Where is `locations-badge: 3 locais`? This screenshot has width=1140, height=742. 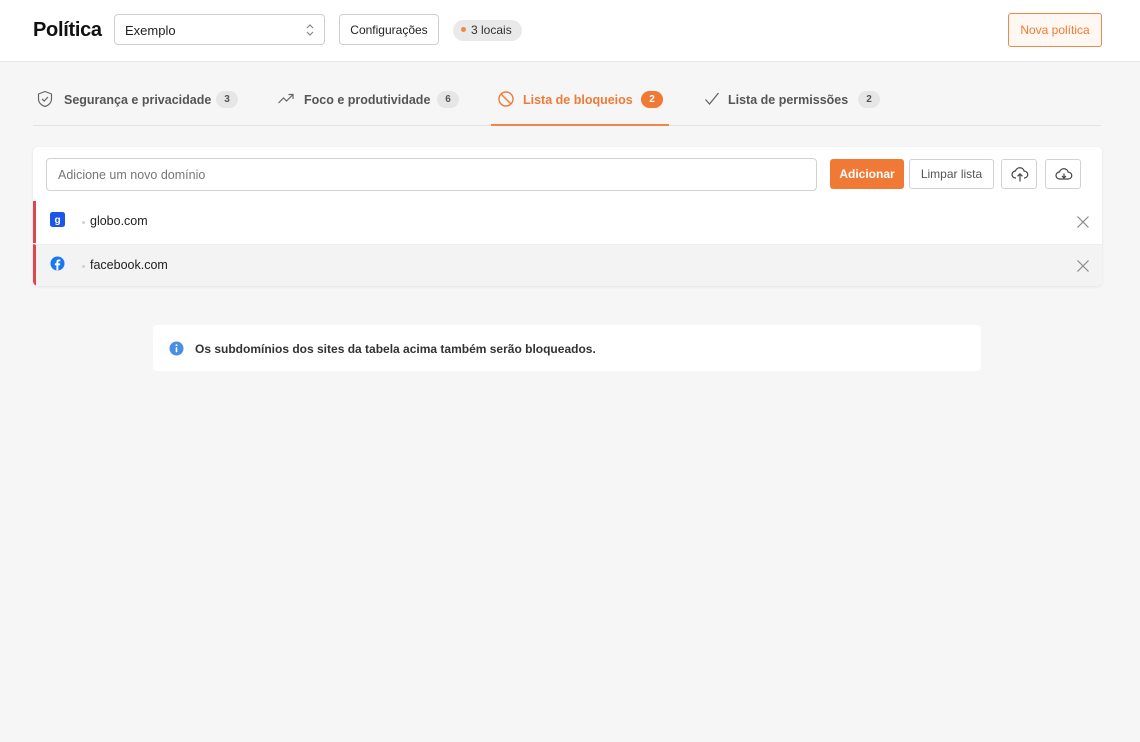
locations-badge: 3 locais is located at coordinates (487, 30).